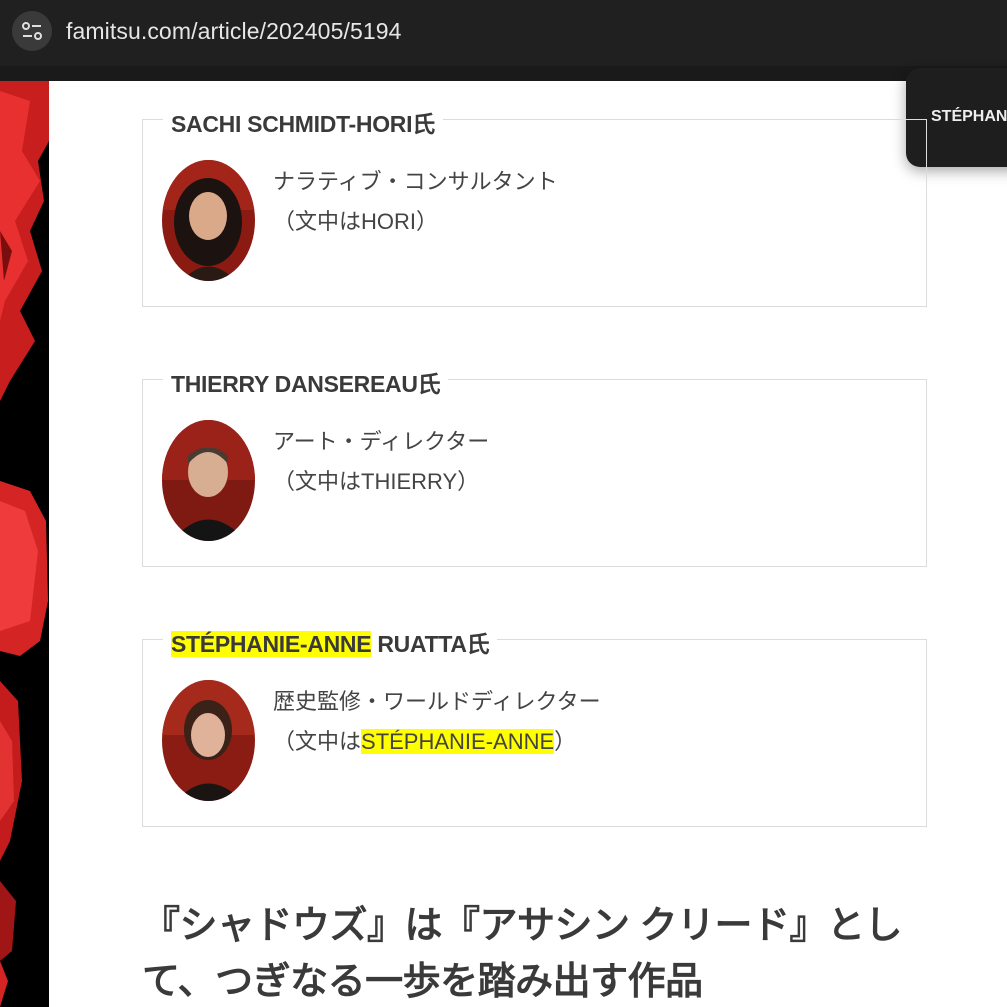 This screenshot has height=1007, width=1007. I want to click on side-artwork, so click(24, 544).